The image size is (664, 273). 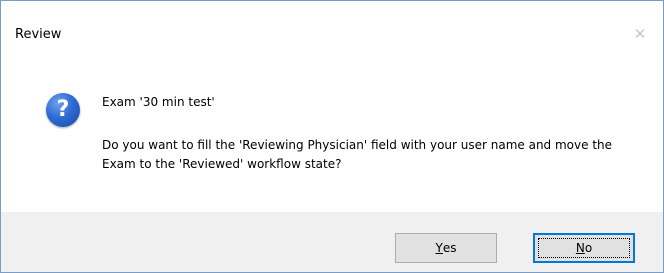 What do you see at coordinates (439, 248) in the screenshot?
I see `yes-mnemonic: Y` at bounding box center [439, 248].